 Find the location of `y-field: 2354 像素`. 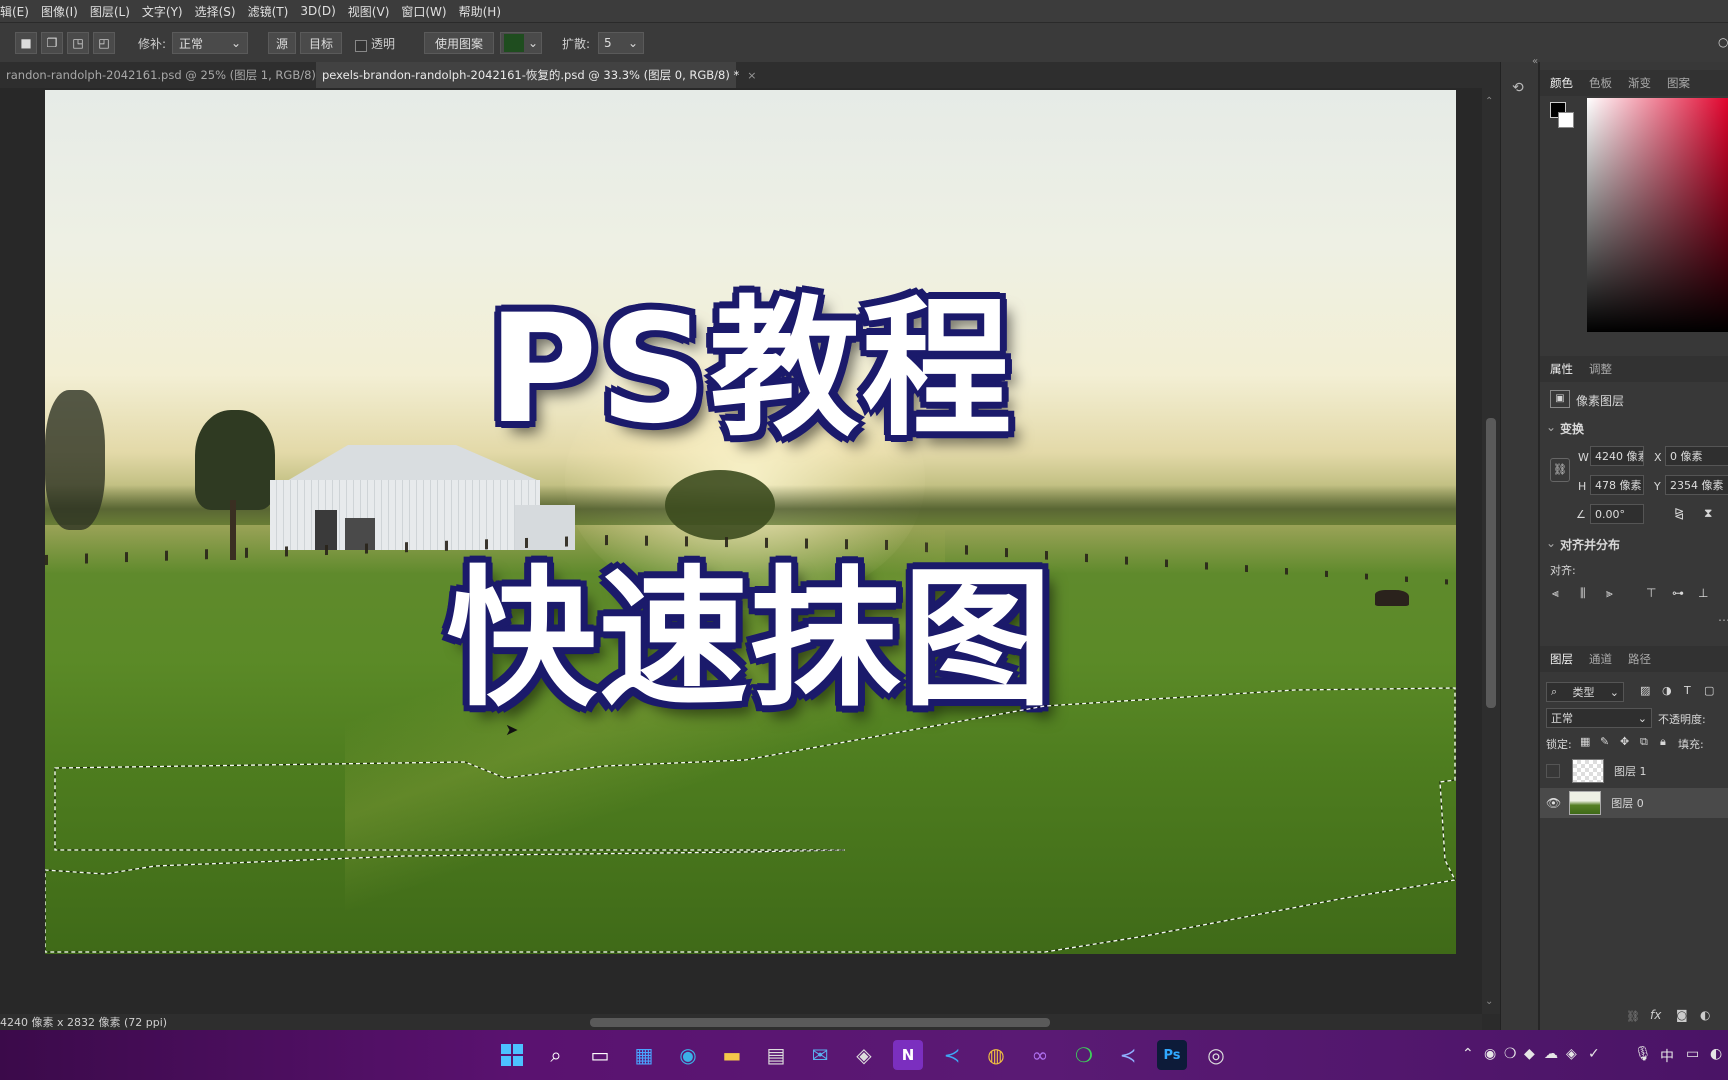

y-field: 2354 像素 is located at coordinates (1696, 485).